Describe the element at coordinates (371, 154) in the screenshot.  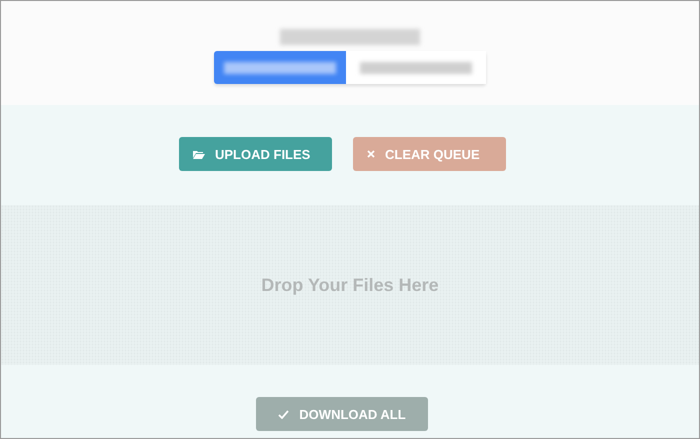
I see `close-icon` at that location.